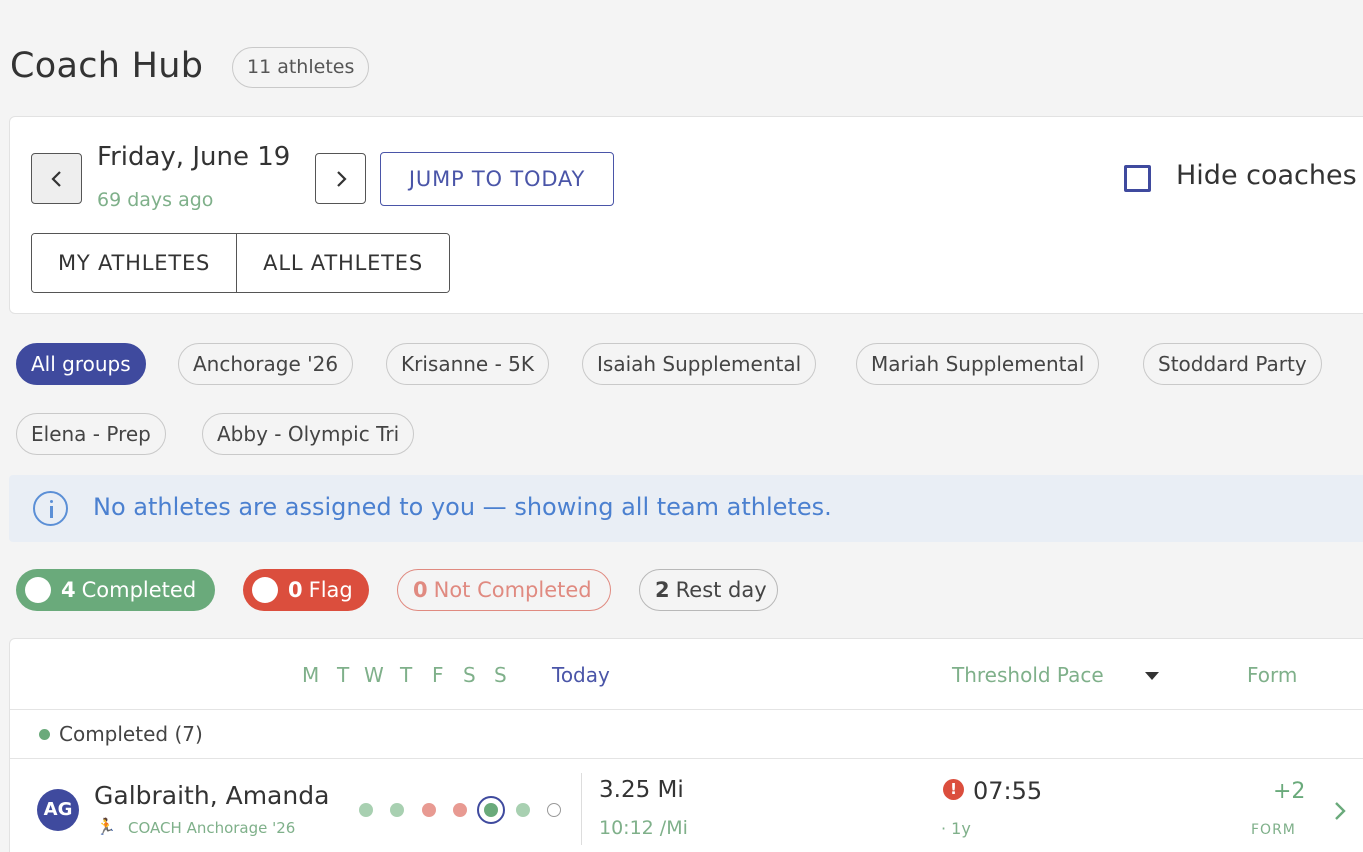 The height and width of the screenshot is (852, 1363). I want to click on group-chip-krisanne: Krisanne - 5K, so click(467, 364).